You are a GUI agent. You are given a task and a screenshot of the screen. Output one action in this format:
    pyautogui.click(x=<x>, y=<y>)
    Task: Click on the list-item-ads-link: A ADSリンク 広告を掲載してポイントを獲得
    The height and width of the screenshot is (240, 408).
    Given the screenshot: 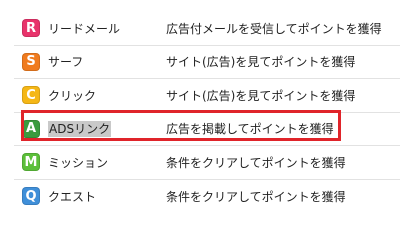 What is the action you would take?
    pyautogui.click(x=207, y=129)
    